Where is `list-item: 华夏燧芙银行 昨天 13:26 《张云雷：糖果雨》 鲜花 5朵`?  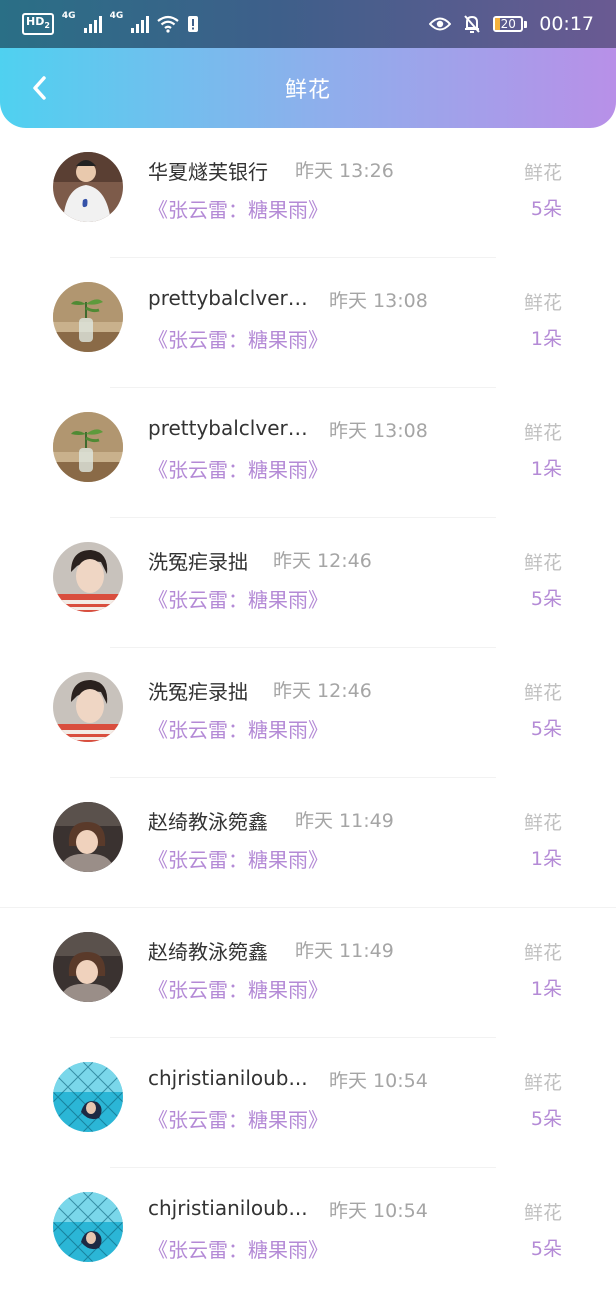 list-item: 华夏燧芙银行 昨天 13:26 《张云雷：糖果雨》 鲜花 5朵 is located at coordinates (308, 193).